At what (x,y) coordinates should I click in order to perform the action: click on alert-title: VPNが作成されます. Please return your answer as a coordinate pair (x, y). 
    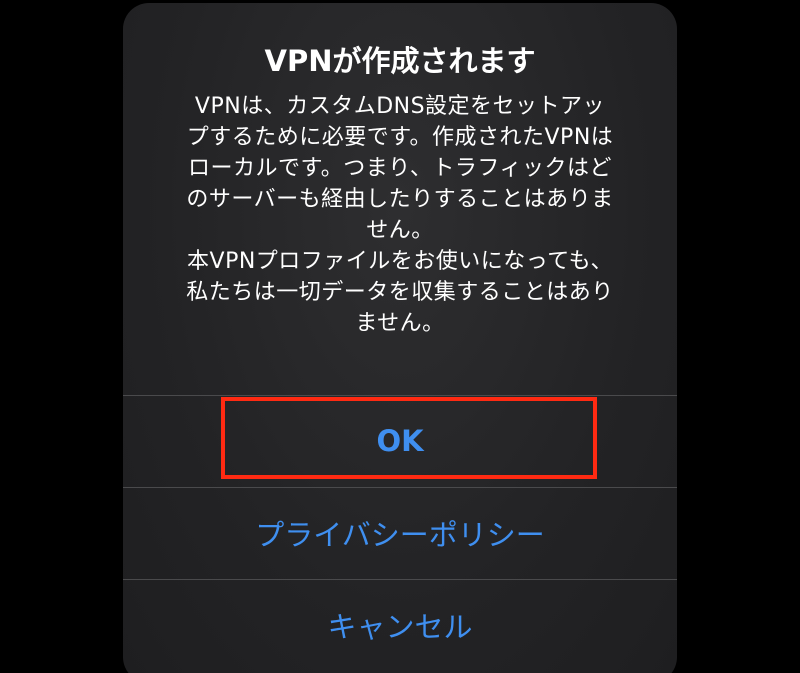
    Looking at the image, I should click on (400, 61).